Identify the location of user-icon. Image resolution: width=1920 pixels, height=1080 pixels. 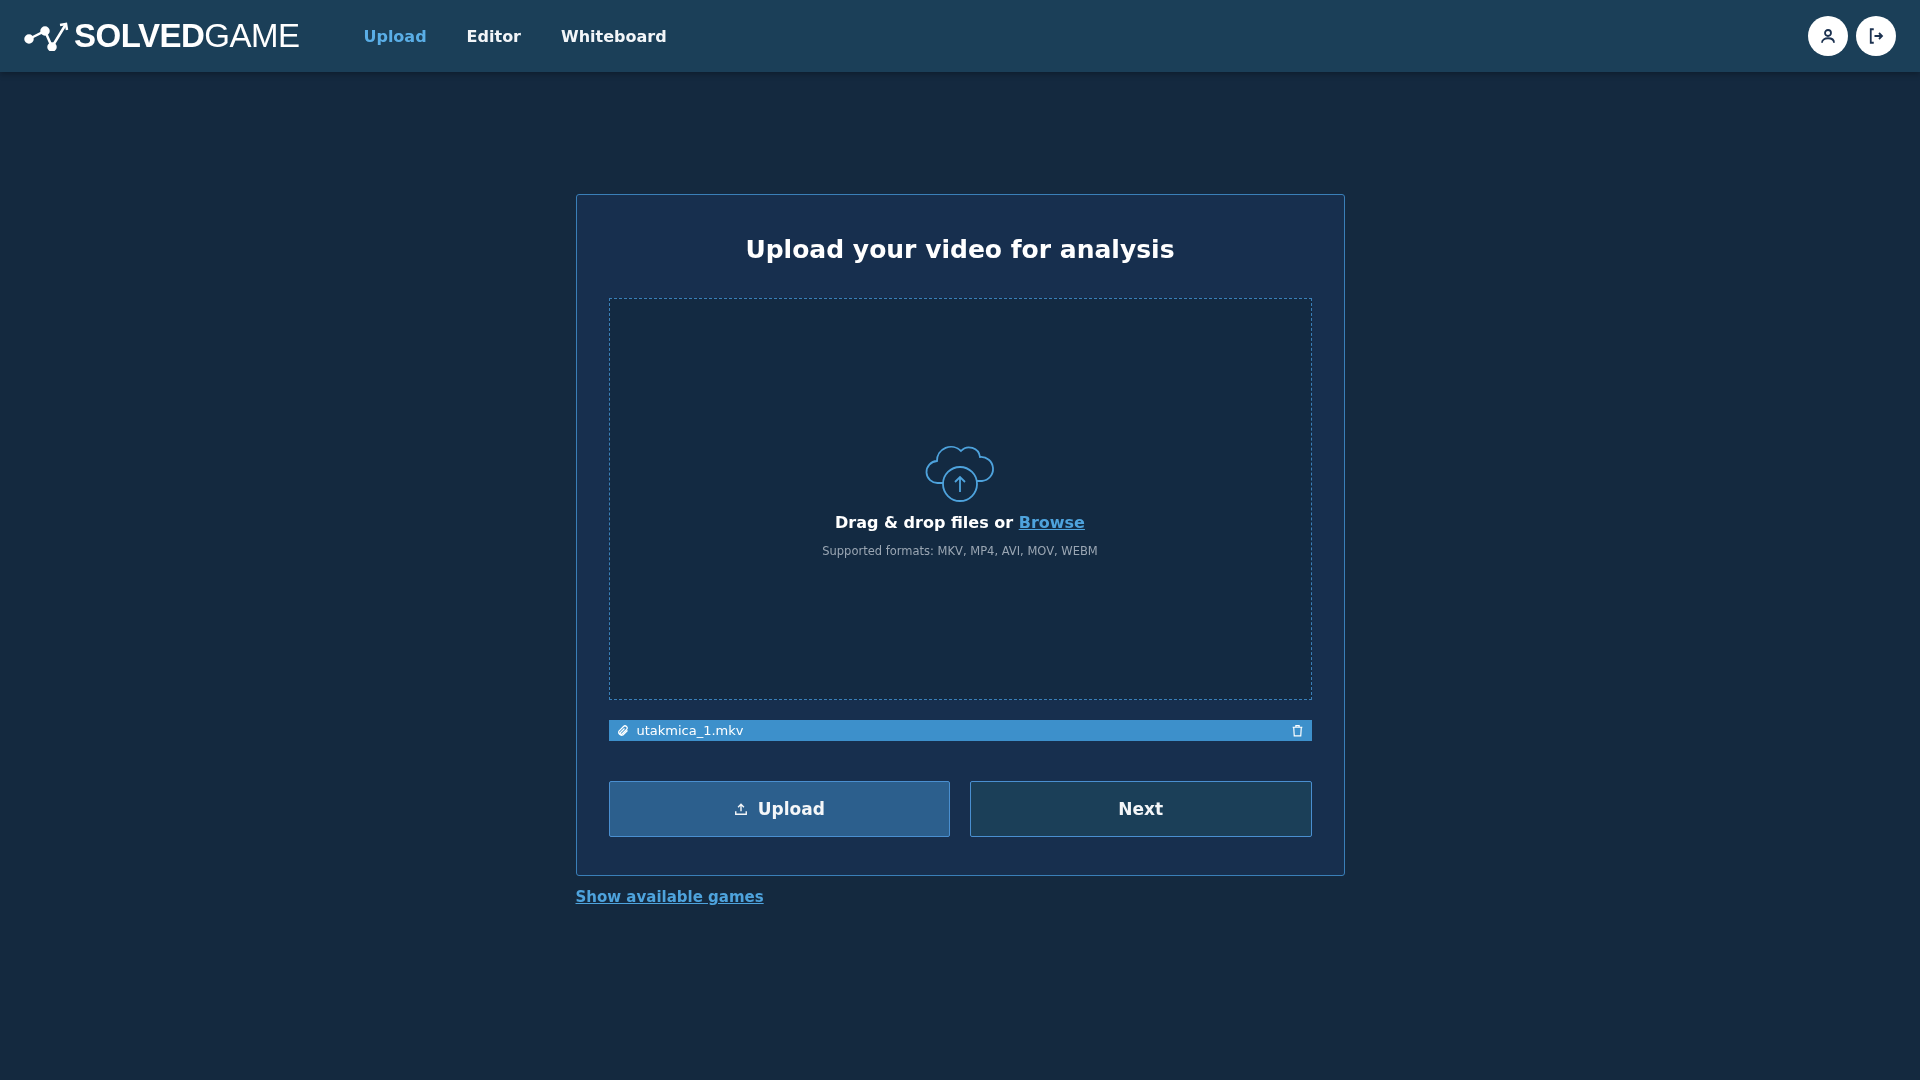
(1828, 36).